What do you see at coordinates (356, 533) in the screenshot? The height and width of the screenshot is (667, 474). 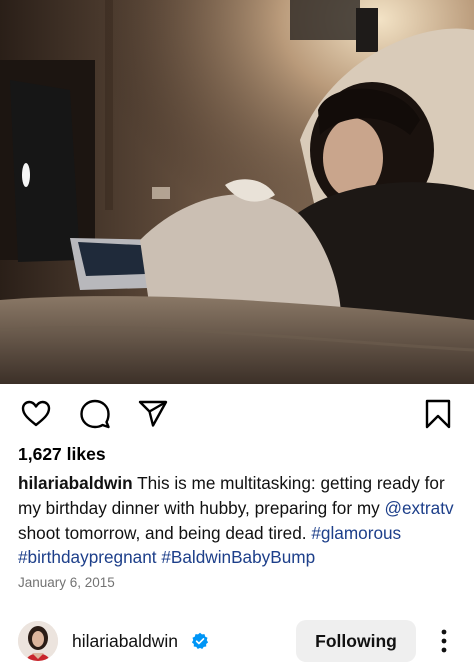 I see `hashtag-link: #glamorous` at bounding box center [356, 533].